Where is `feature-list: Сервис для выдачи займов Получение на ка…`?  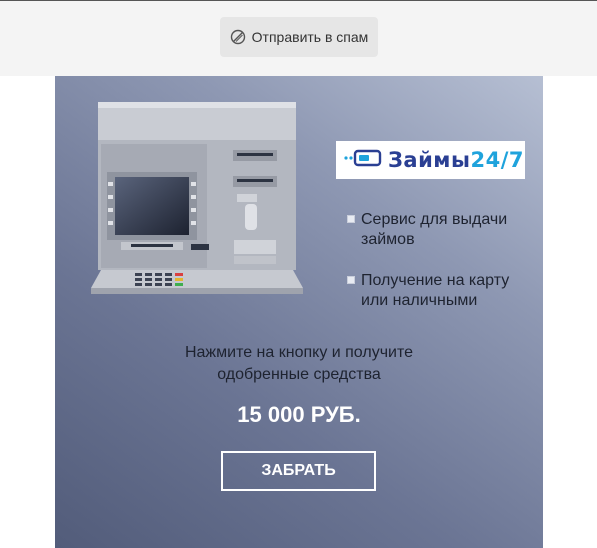
feature-list: Сервис для выдачи займов Получение на ка… is located at coordinates (442, 271).